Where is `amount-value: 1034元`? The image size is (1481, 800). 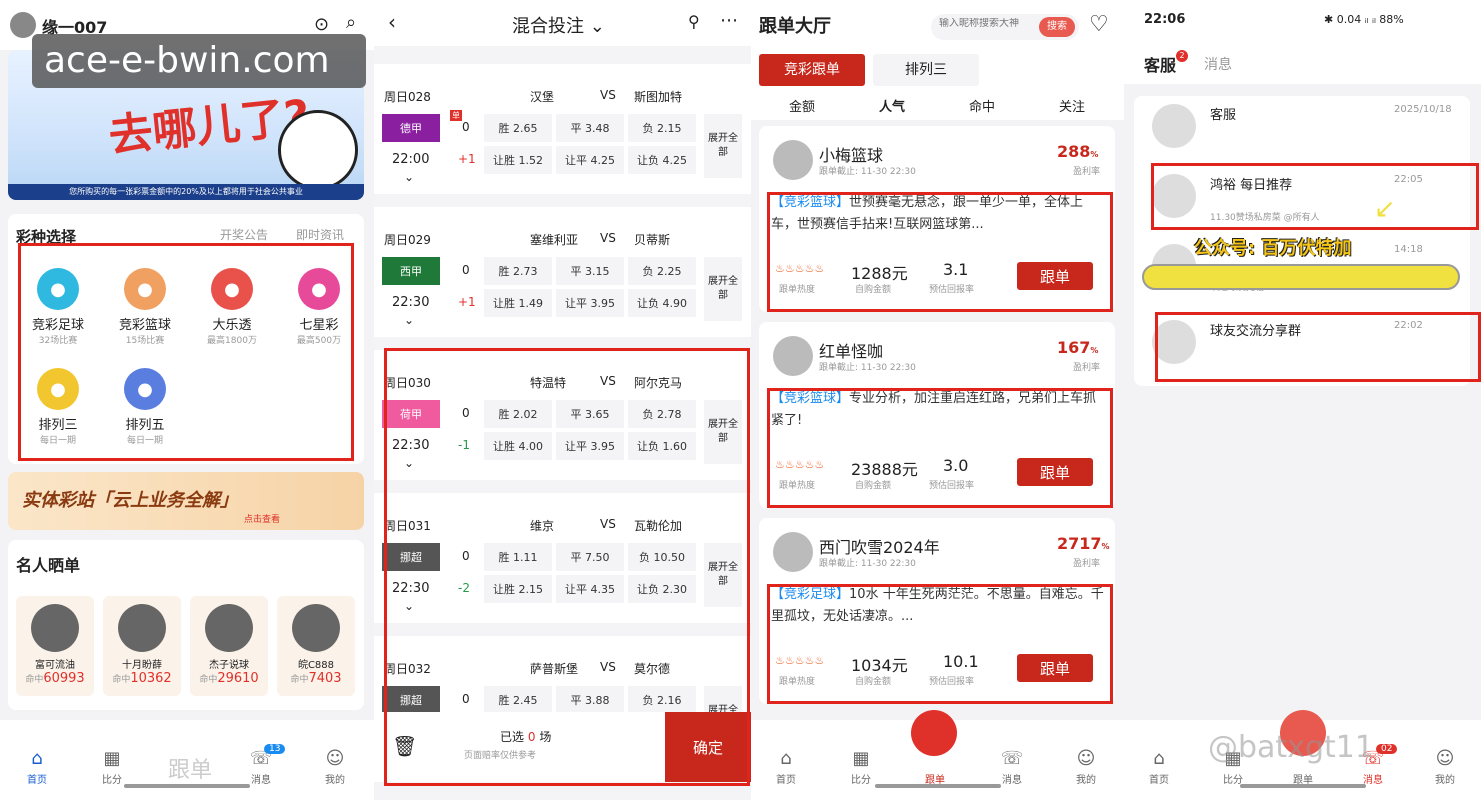 amount-value: 1034元 is located at coordinates (879, 665).